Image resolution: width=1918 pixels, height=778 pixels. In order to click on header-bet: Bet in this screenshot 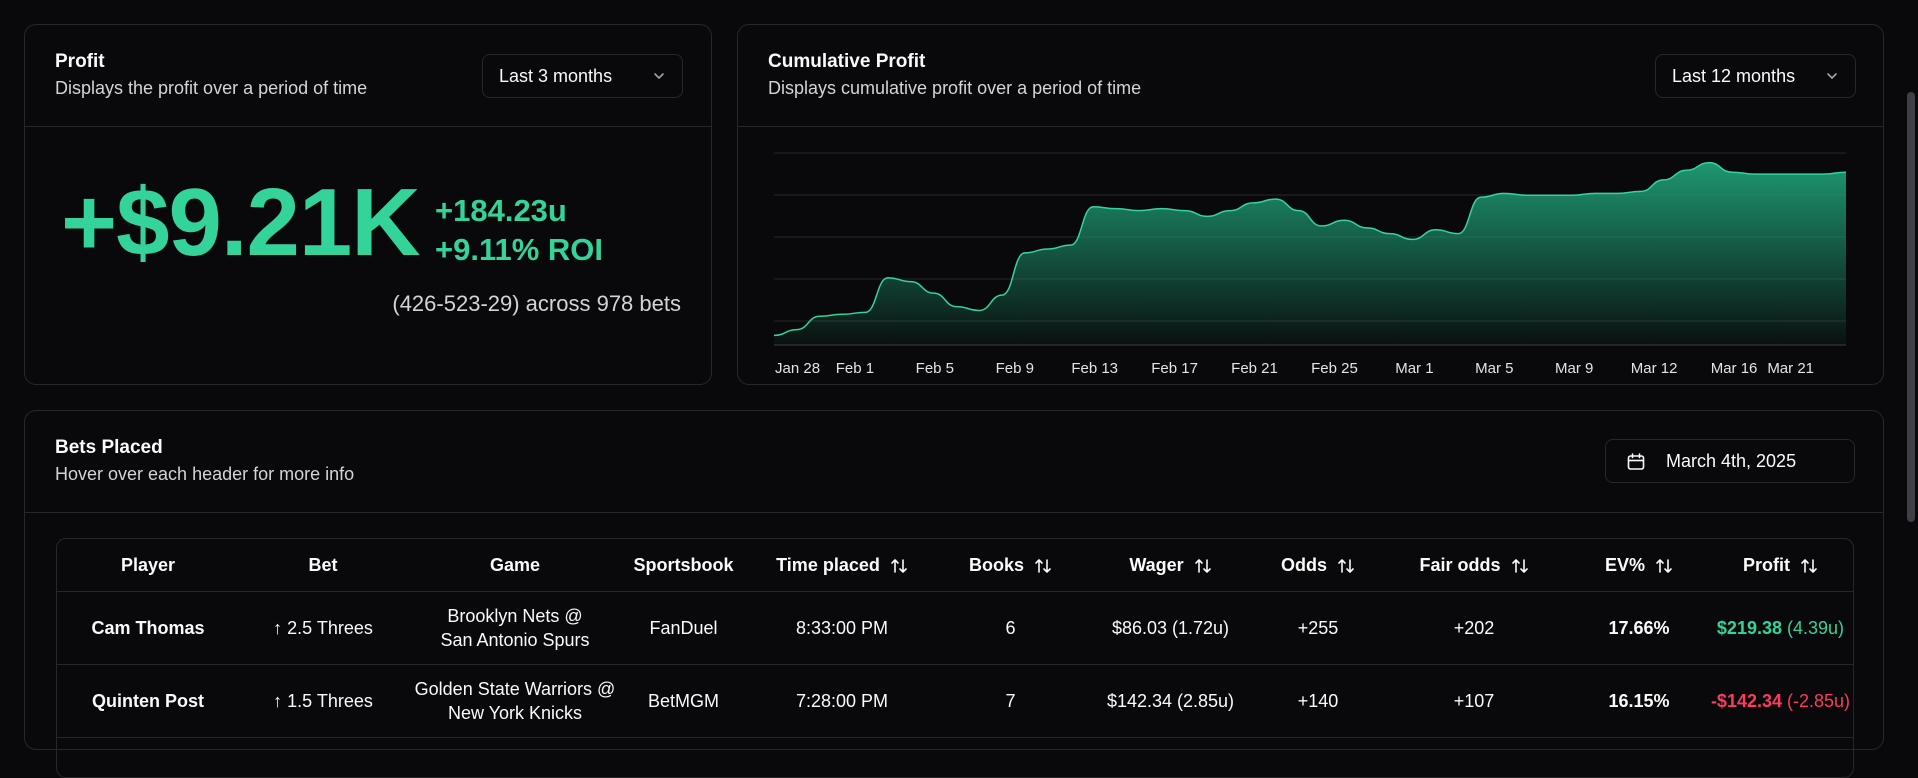, I will do `click(323, 565)`.